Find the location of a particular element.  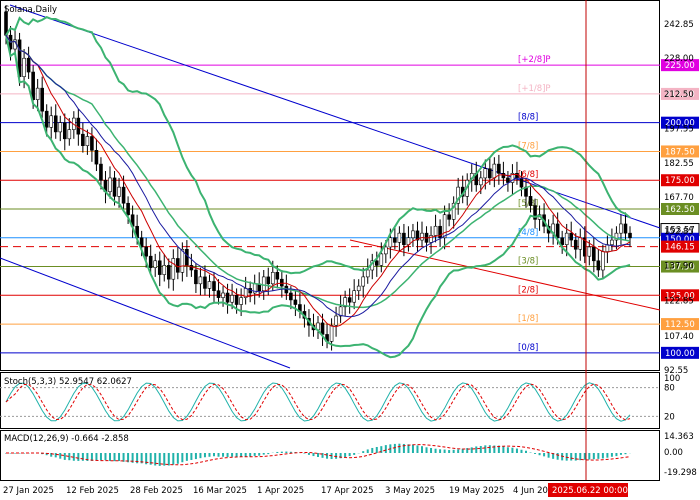

price-tick-label: 122.85 is located at coordinates (679, 301).